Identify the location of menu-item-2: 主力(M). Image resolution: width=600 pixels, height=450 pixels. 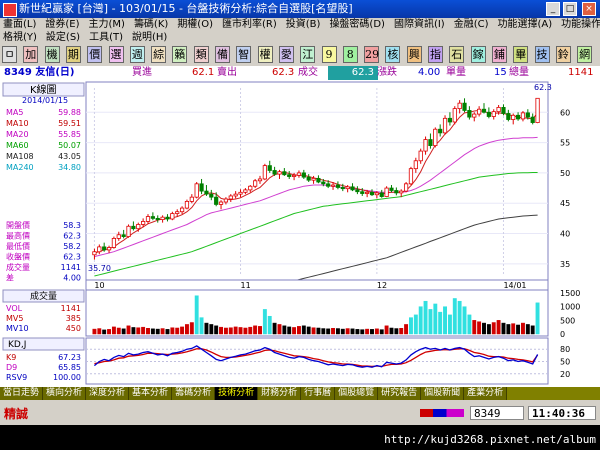
(110, 24).